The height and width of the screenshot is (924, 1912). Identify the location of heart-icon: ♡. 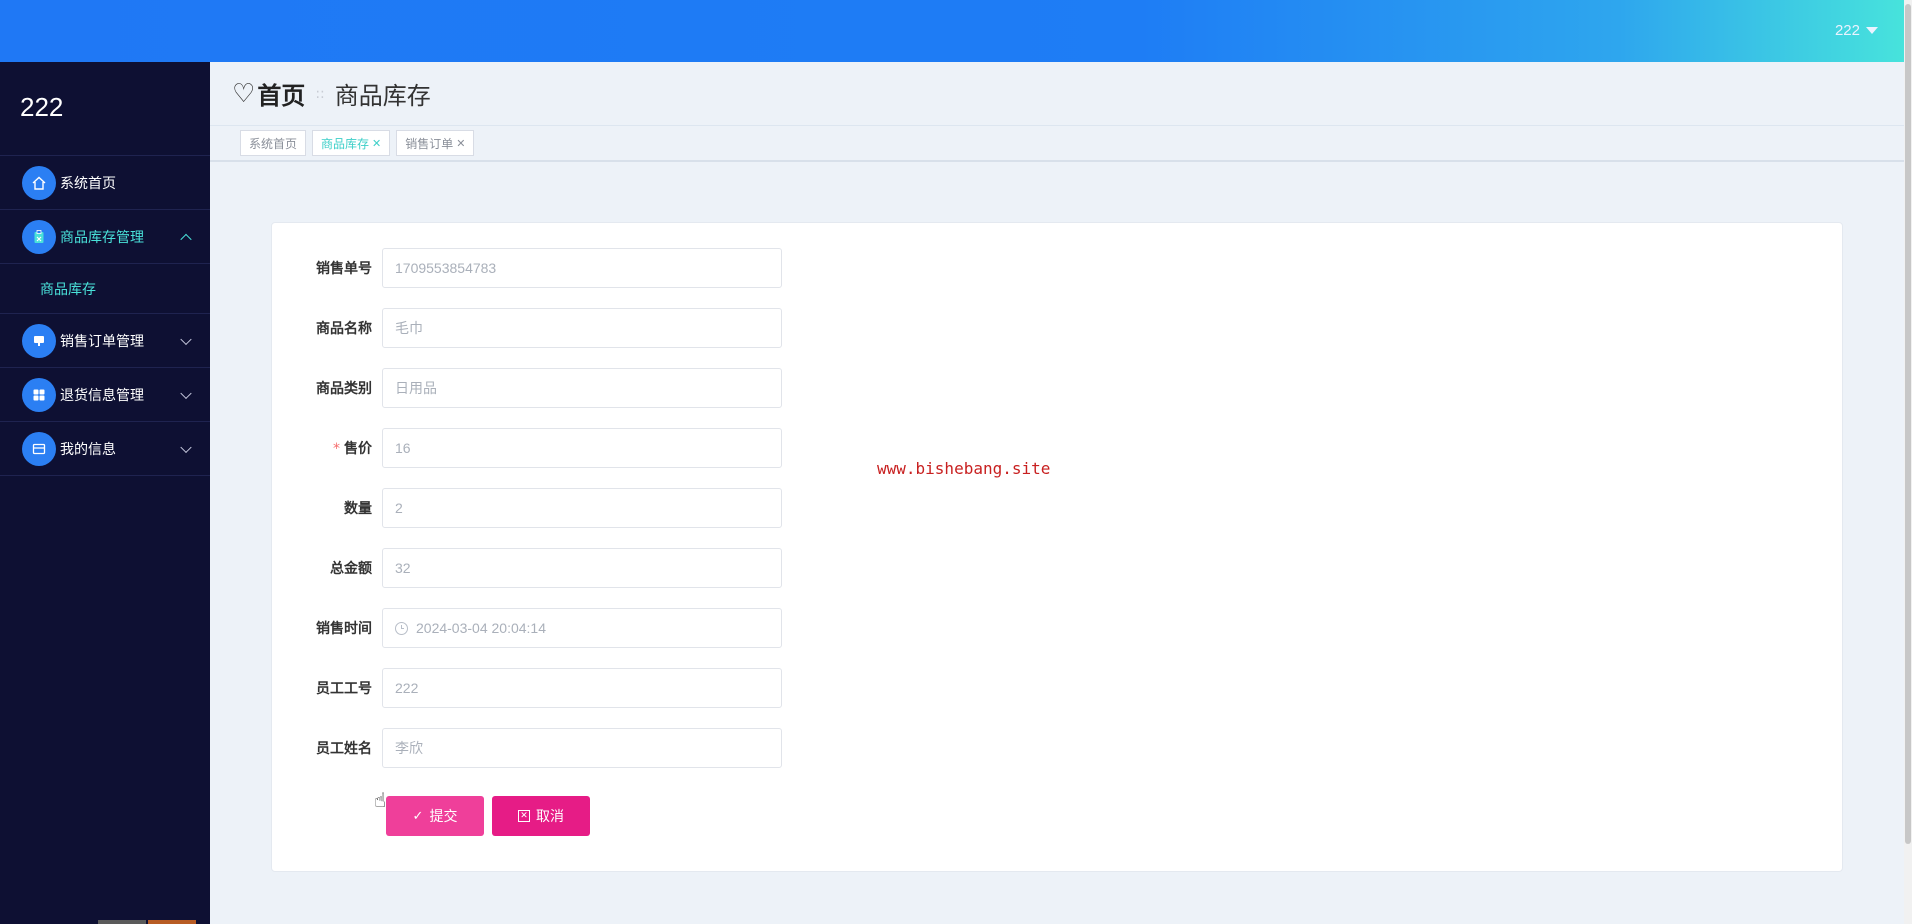
(244, 93).